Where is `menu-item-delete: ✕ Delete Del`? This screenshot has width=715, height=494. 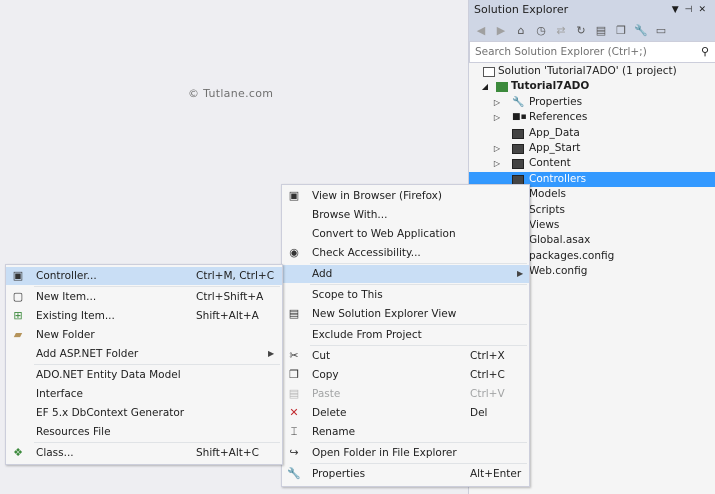
menu-item-delete: ✕ Delete Del is located at coordinates (405, 413).